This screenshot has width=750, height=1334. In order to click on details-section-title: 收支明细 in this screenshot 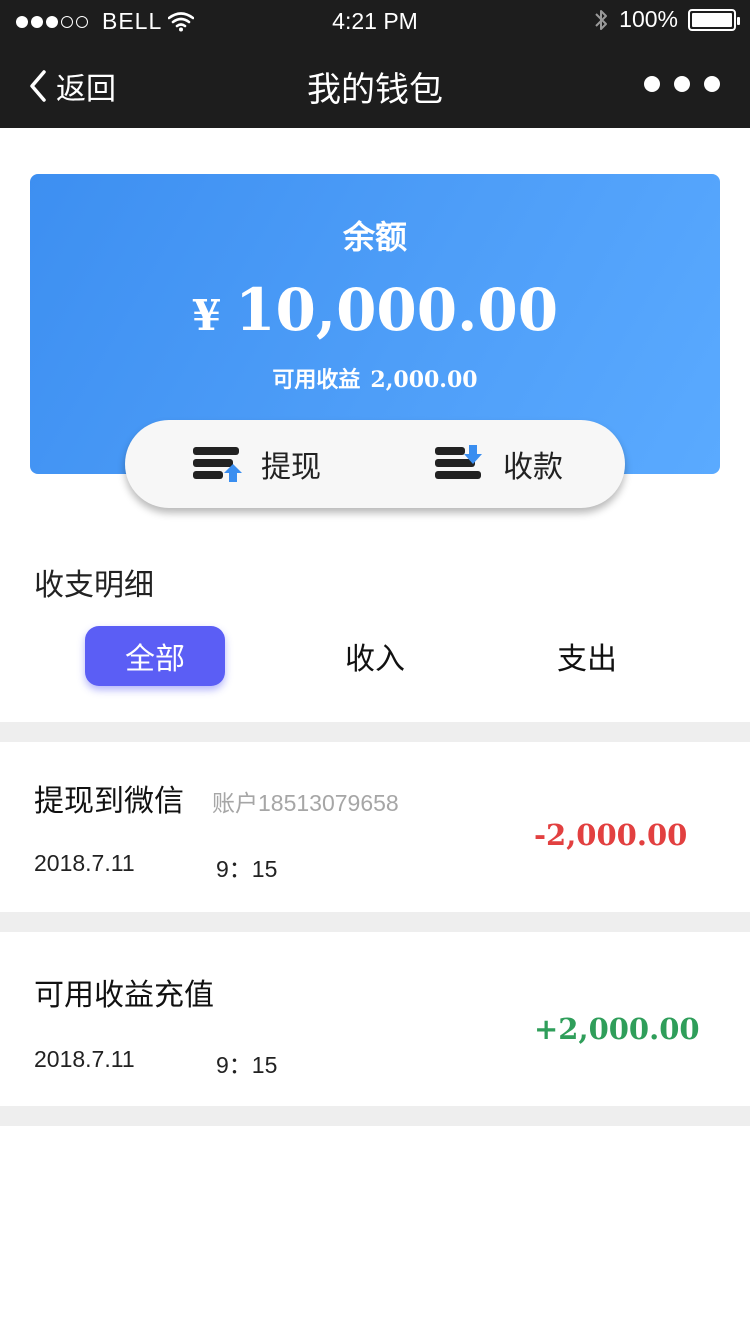, I will do `click(94, 585)`.